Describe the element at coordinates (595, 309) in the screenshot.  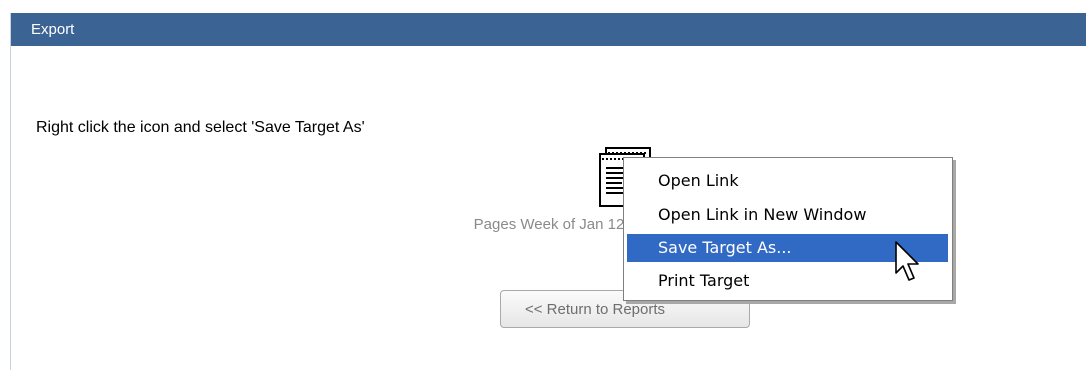
I see `return-button-label: << Return to Reports` at that location.